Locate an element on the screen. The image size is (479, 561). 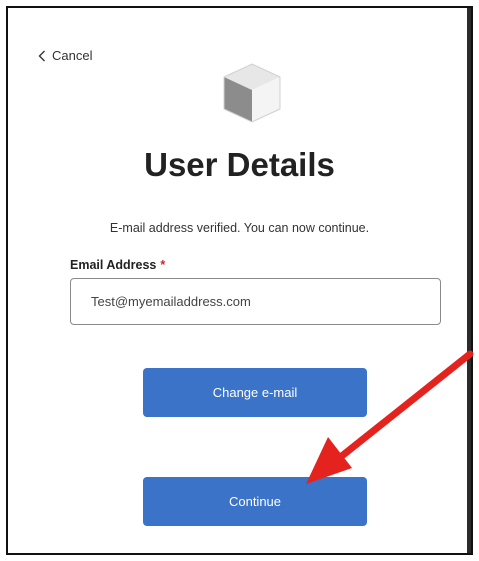
email-field is located at coordinates (255, 301).